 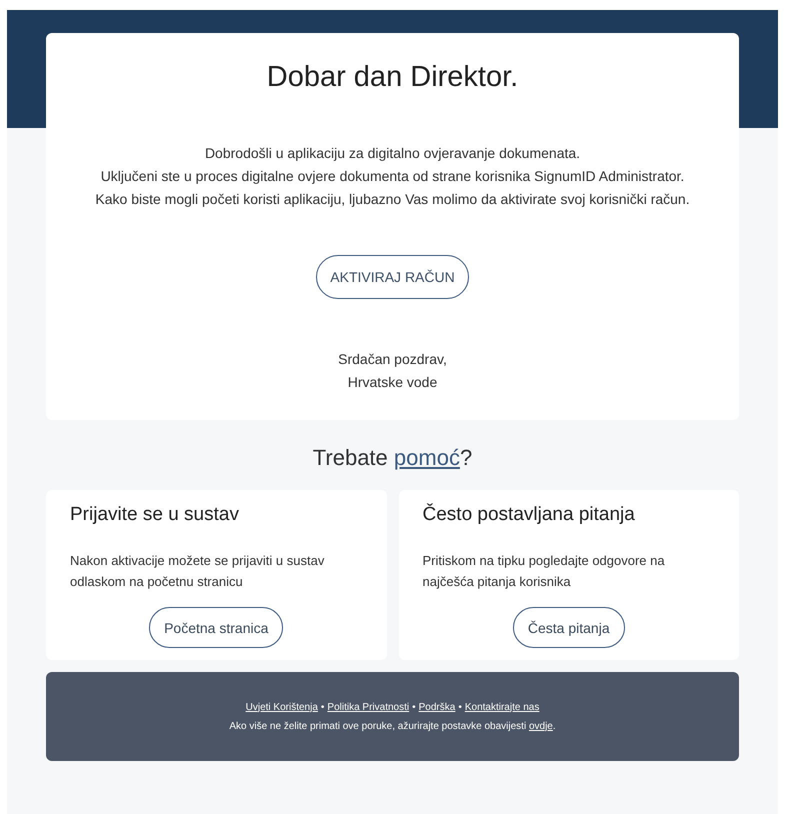 What do you see at coordinates (216, 627) in the screenshot?
I see `card-button: Početna stranica` at bounding box center [216, 627].